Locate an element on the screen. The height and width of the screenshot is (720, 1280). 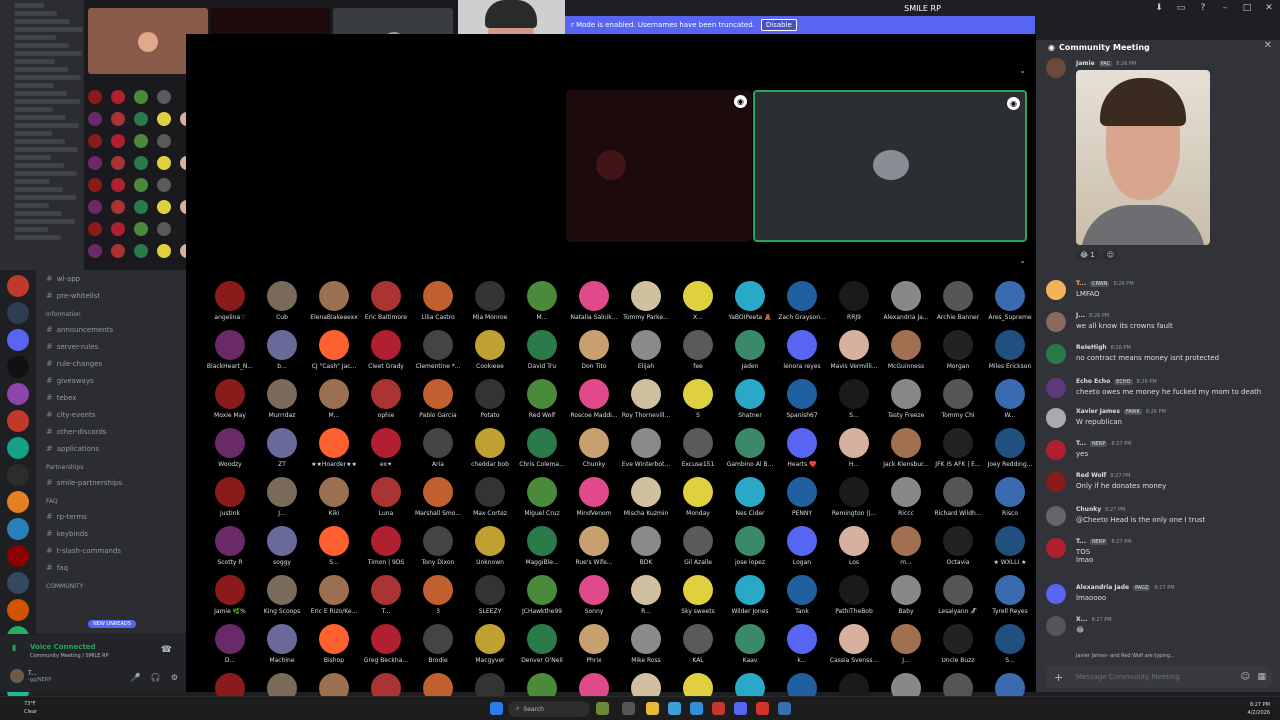
stream-tile-focused: ◉ is located at coordinates (890, 166).